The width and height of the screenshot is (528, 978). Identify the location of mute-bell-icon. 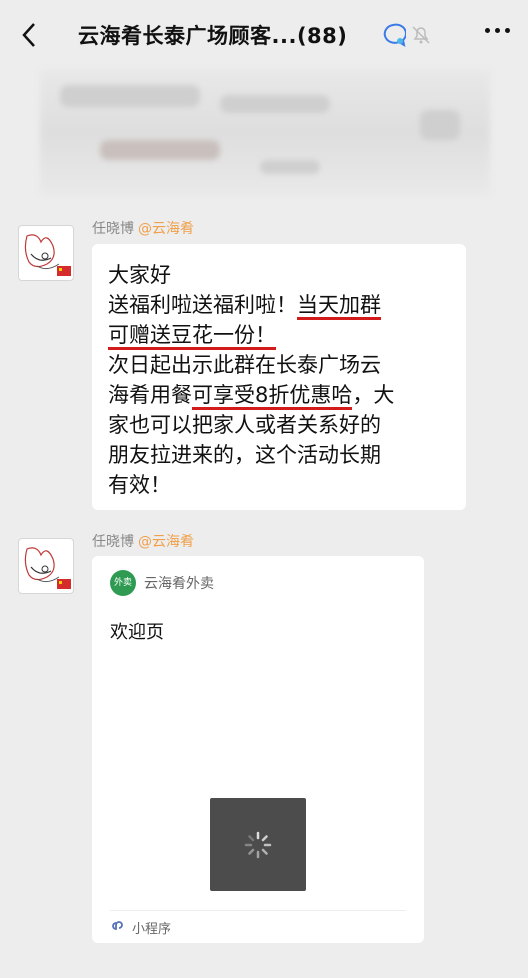
(421, 35).